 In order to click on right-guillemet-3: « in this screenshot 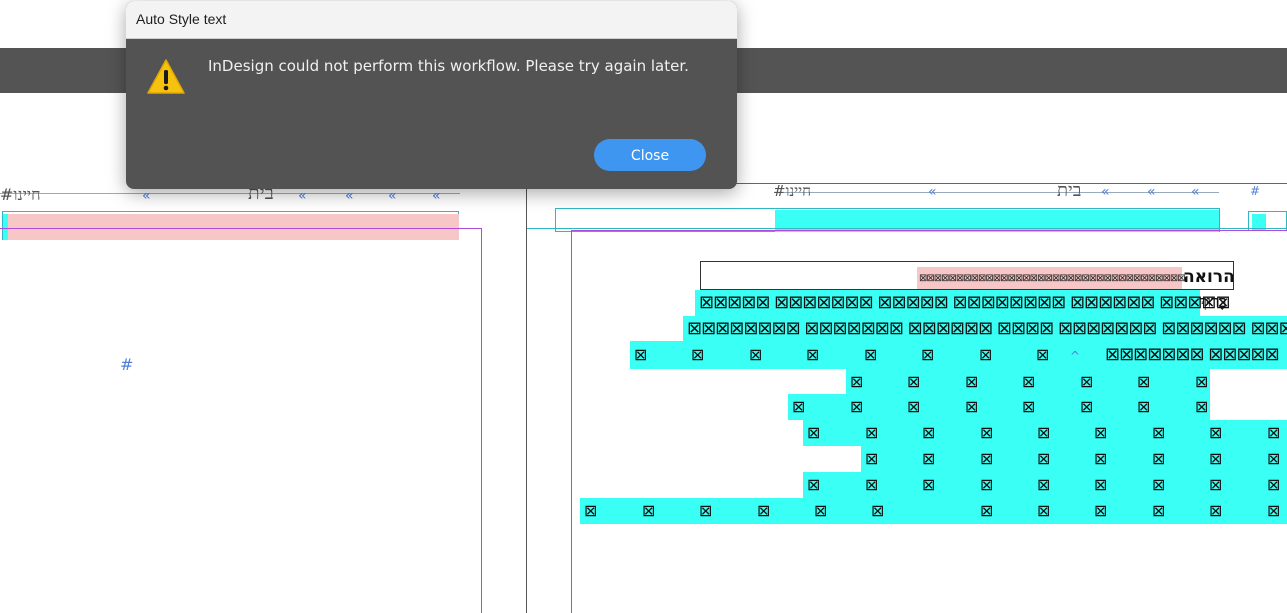, I will do `click(1151, 192)`.